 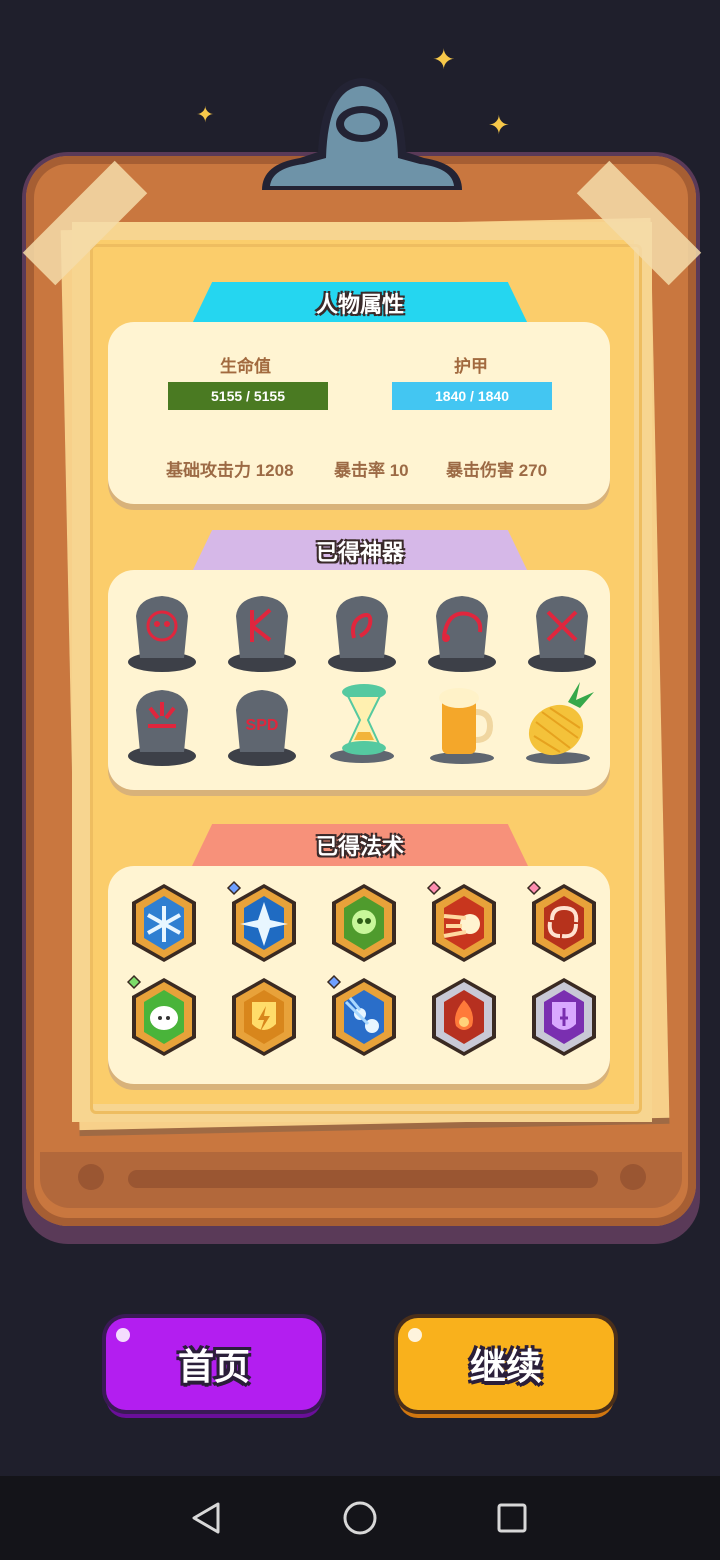 I want to click on spells-title: 已得法术, so click(x=359, y=846).